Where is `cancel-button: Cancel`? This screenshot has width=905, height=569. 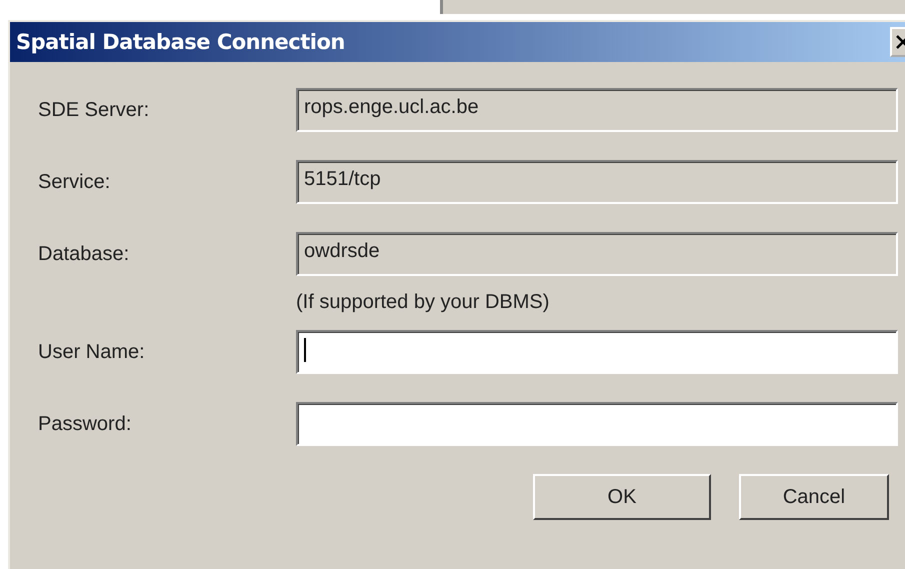 cancel-button: Cancel is located at coordinates (814, 497).